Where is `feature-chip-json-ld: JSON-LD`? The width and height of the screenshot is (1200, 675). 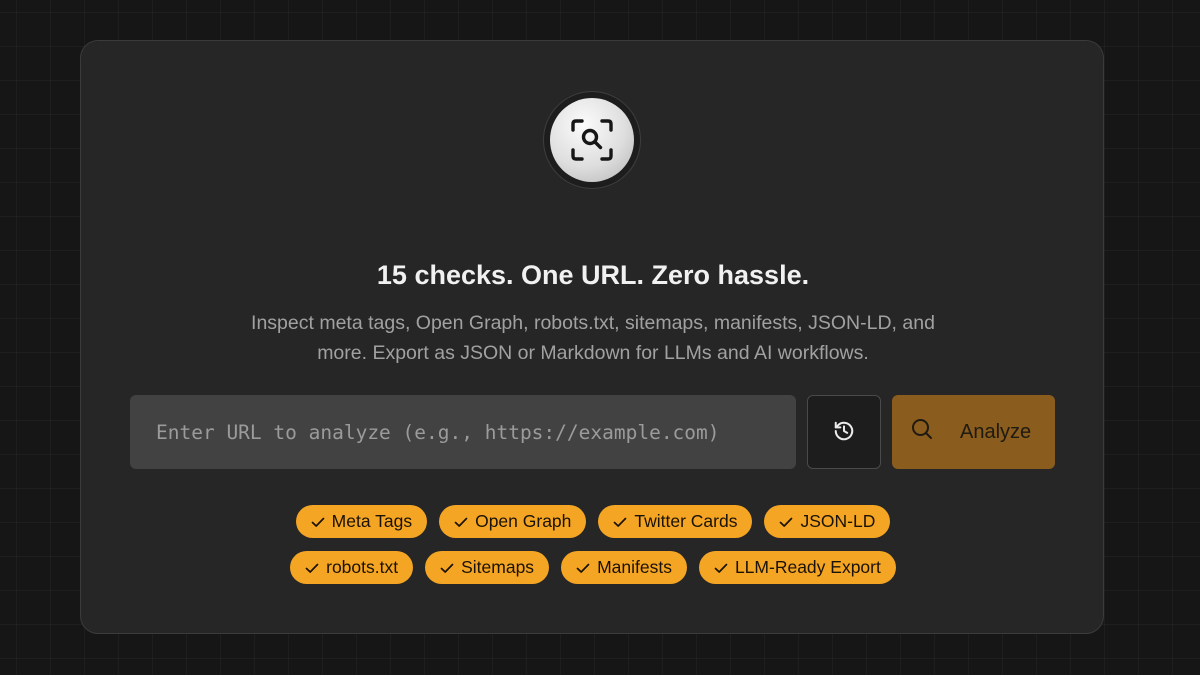 feature-chip-json-ld: JSON-LD is located at coordinates (827, 521).